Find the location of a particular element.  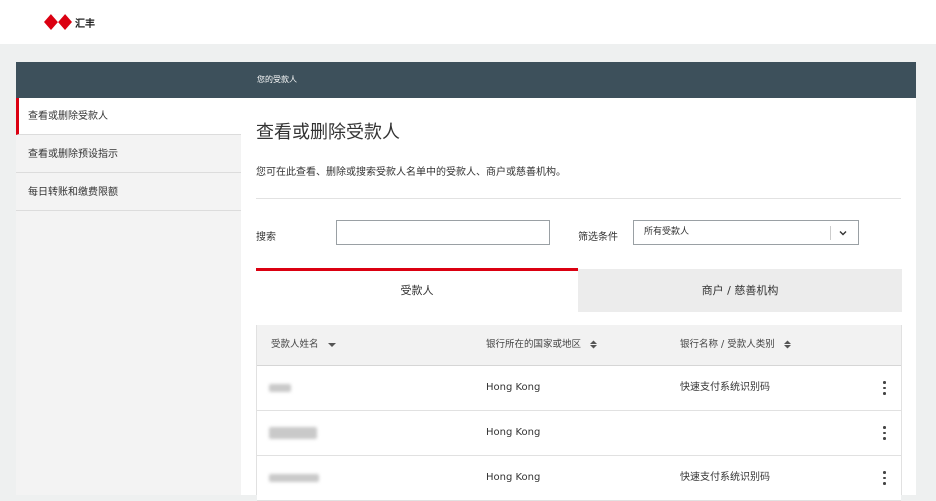

sidebar-item-view-delete-payees: 查看或删除受款人 is located at coordinates (128, 116).